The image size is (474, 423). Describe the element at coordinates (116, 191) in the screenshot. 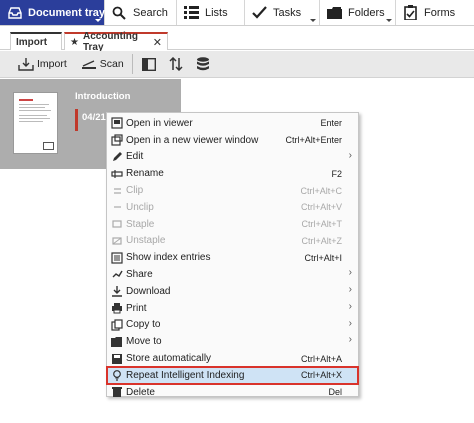

I see `clip-icon` at that location.